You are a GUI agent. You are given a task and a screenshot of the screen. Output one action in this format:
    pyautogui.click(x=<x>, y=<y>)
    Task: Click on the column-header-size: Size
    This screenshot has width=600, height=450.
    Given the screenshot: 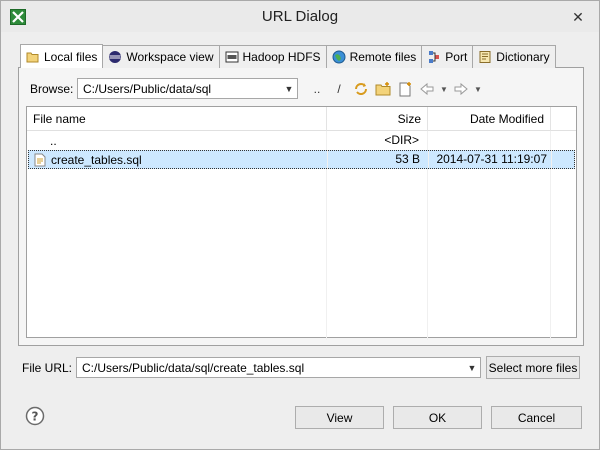 What is the action you would take?
    pyautogui.click(x=377, y=119)
    